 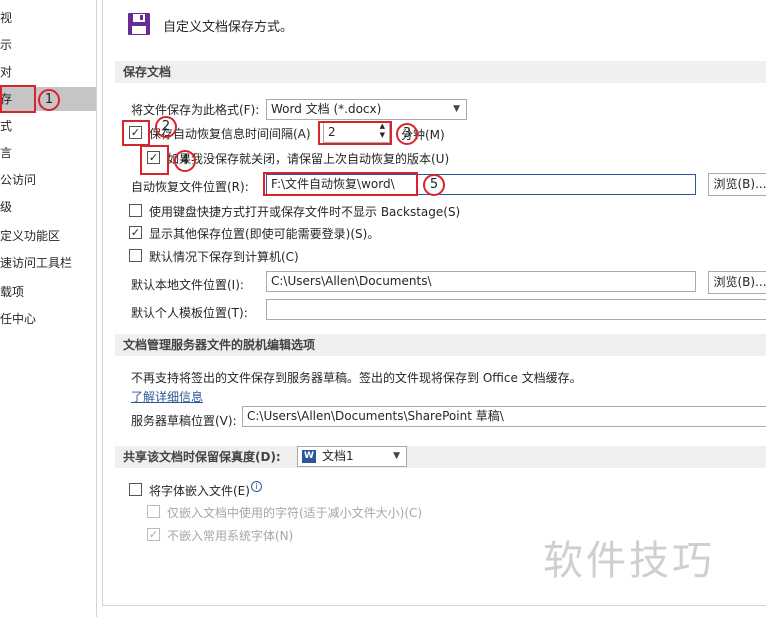 What do you see at coordinates (166, 127) in the screenshot?
I see `annotation-2: 2` at bounding box center [166, 127].